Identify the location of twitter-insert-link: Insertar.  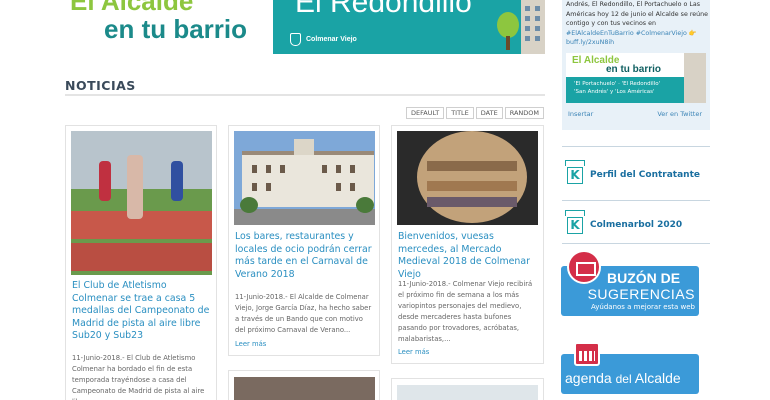
(580, 114).